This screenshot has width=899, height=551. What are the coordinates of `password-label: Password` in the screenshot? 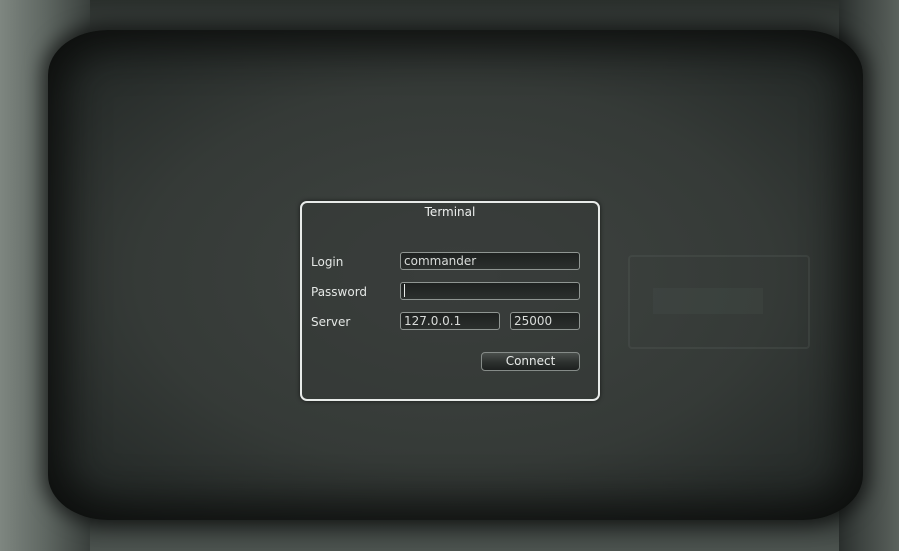 It's located at (339, 292).